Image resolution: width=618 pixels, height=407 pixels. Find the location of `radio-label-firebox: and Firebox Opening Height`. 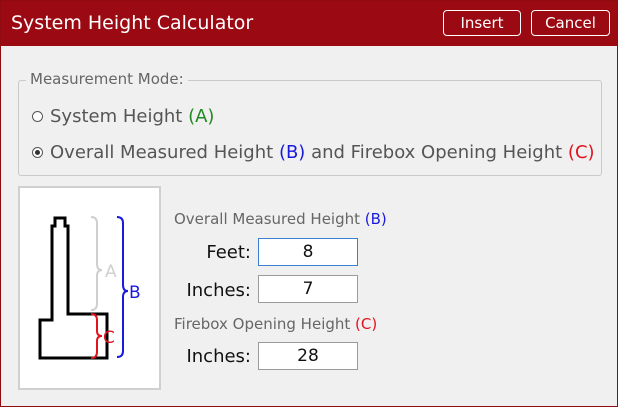

radio-label-firebox: and Firebox Opening Height is located at coordinates (437, 152).